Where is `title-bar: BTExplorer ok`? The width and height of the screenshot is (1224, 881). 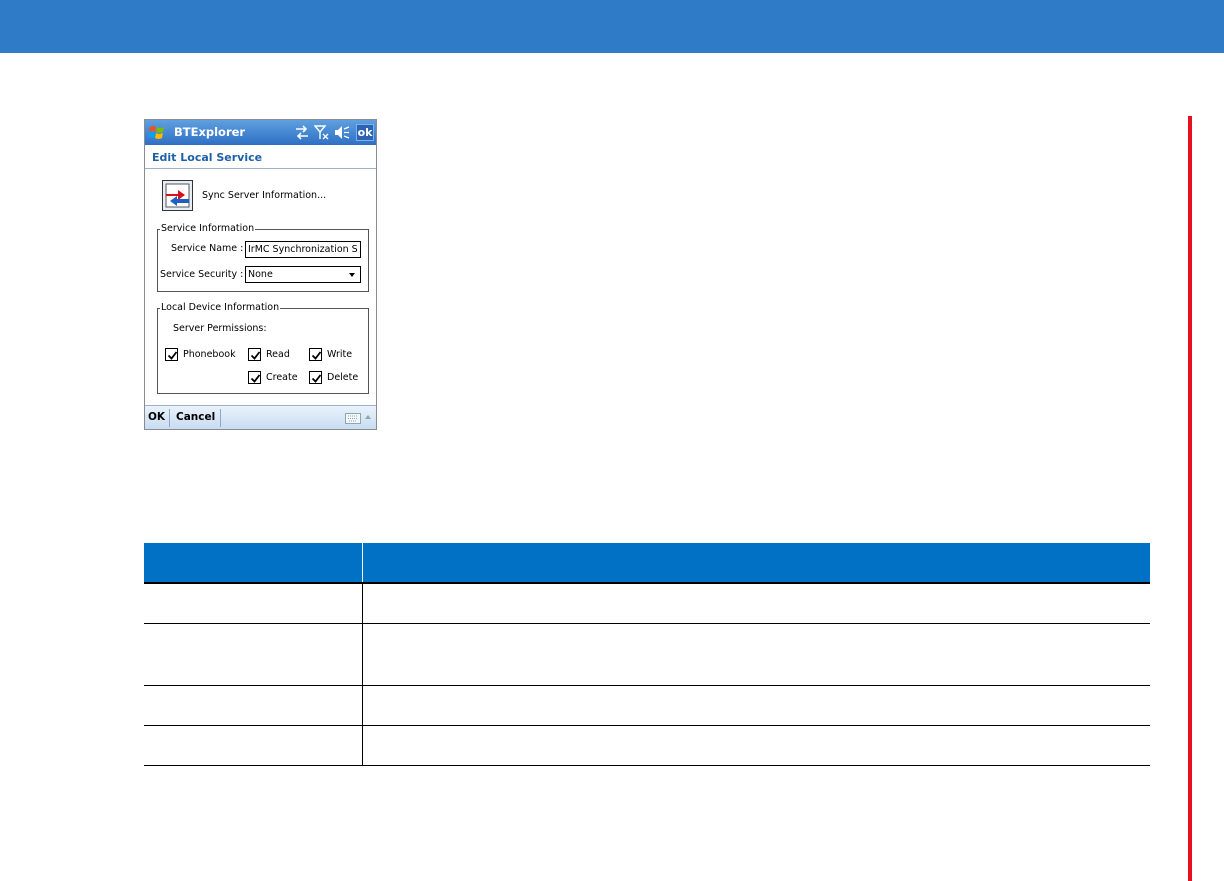 title-bar: BTExplorer ok is located at coordinates (260, 132).